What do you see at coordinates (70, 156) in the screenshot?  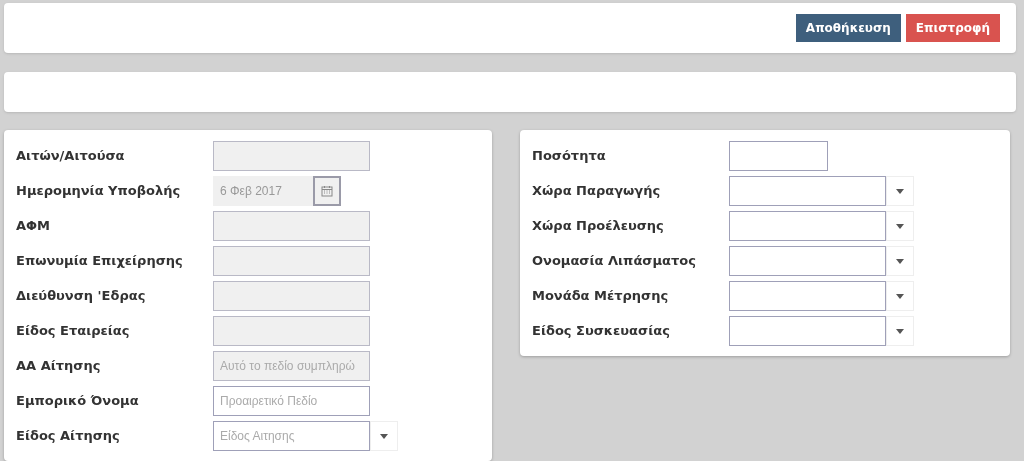 I see `field-label: Αιτών/Αιτούσα` at bounding box center [70, 156].